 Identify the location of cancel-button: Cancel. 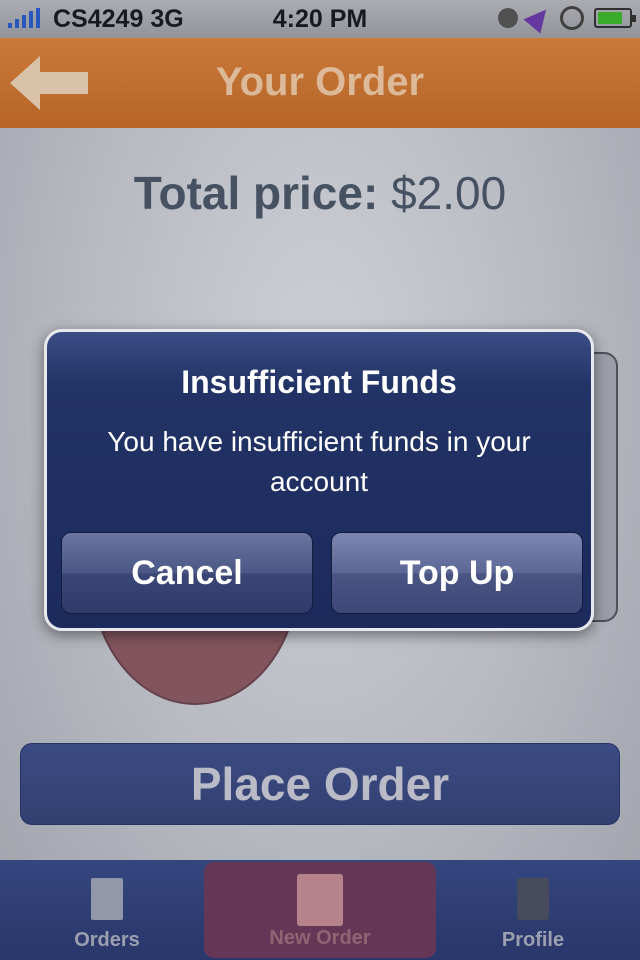
(187, 573).